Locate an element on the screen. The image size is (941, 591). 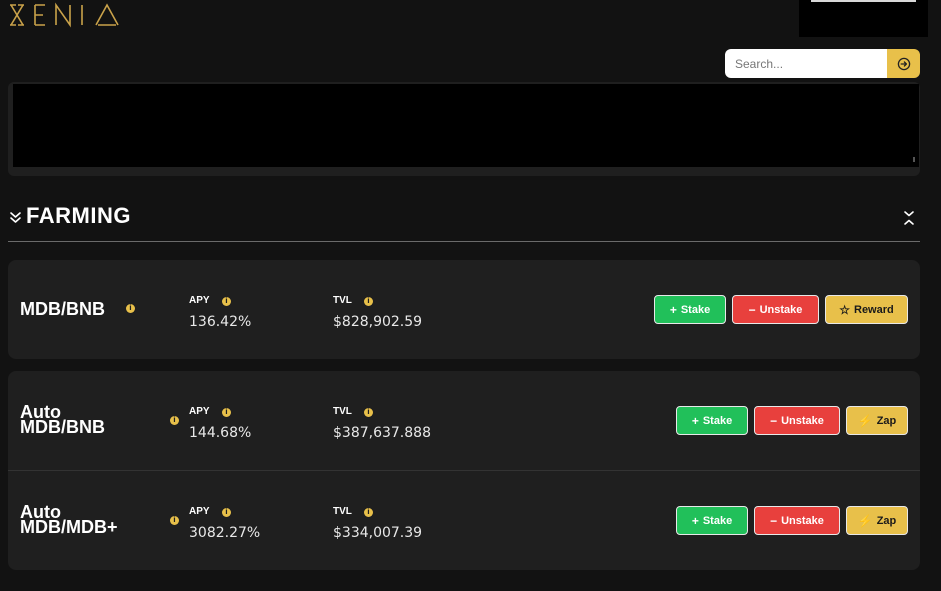
xenia-logo is located at coordinates (65, 15).